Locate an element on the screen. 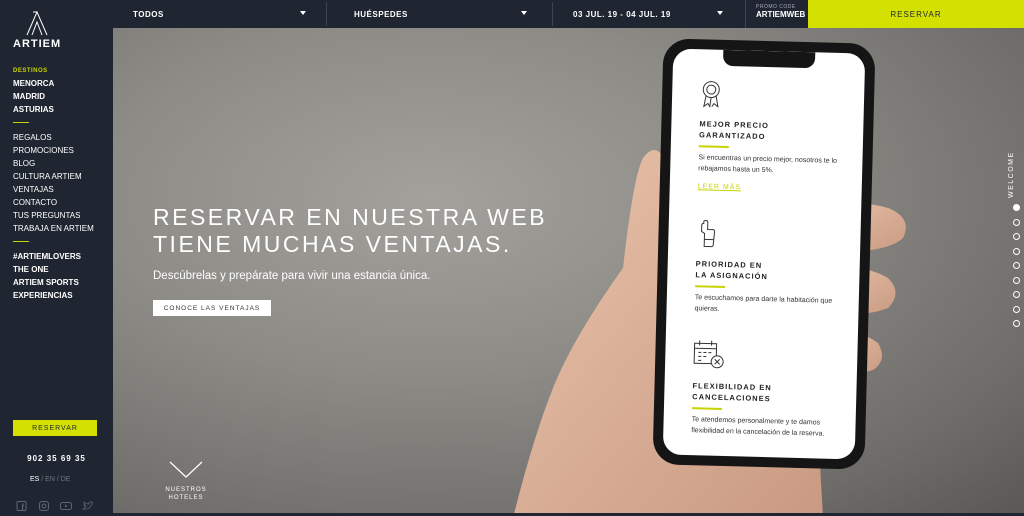 The image size is (1024, 516). guests-select: HUÉSPEDES is located at coordinates (445, 14).